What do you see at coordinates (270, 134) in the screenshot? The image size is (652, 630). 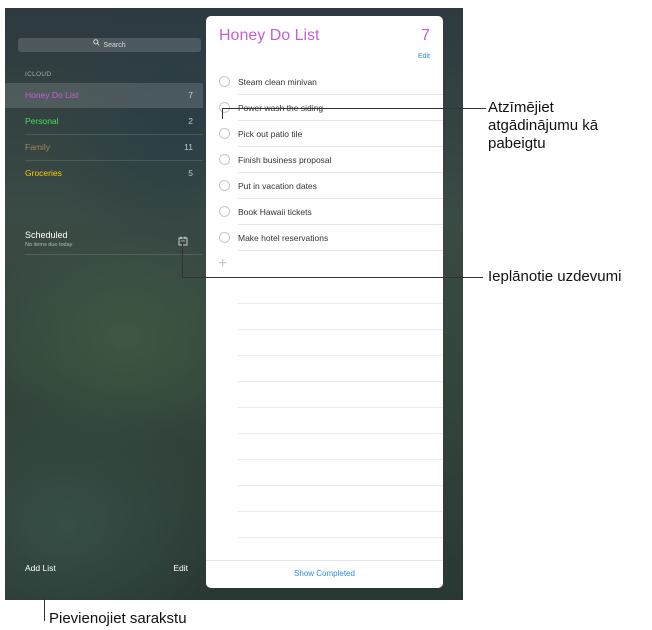 I see `reminder-text: Pick out patio tile` at bounding box center [270, 134].